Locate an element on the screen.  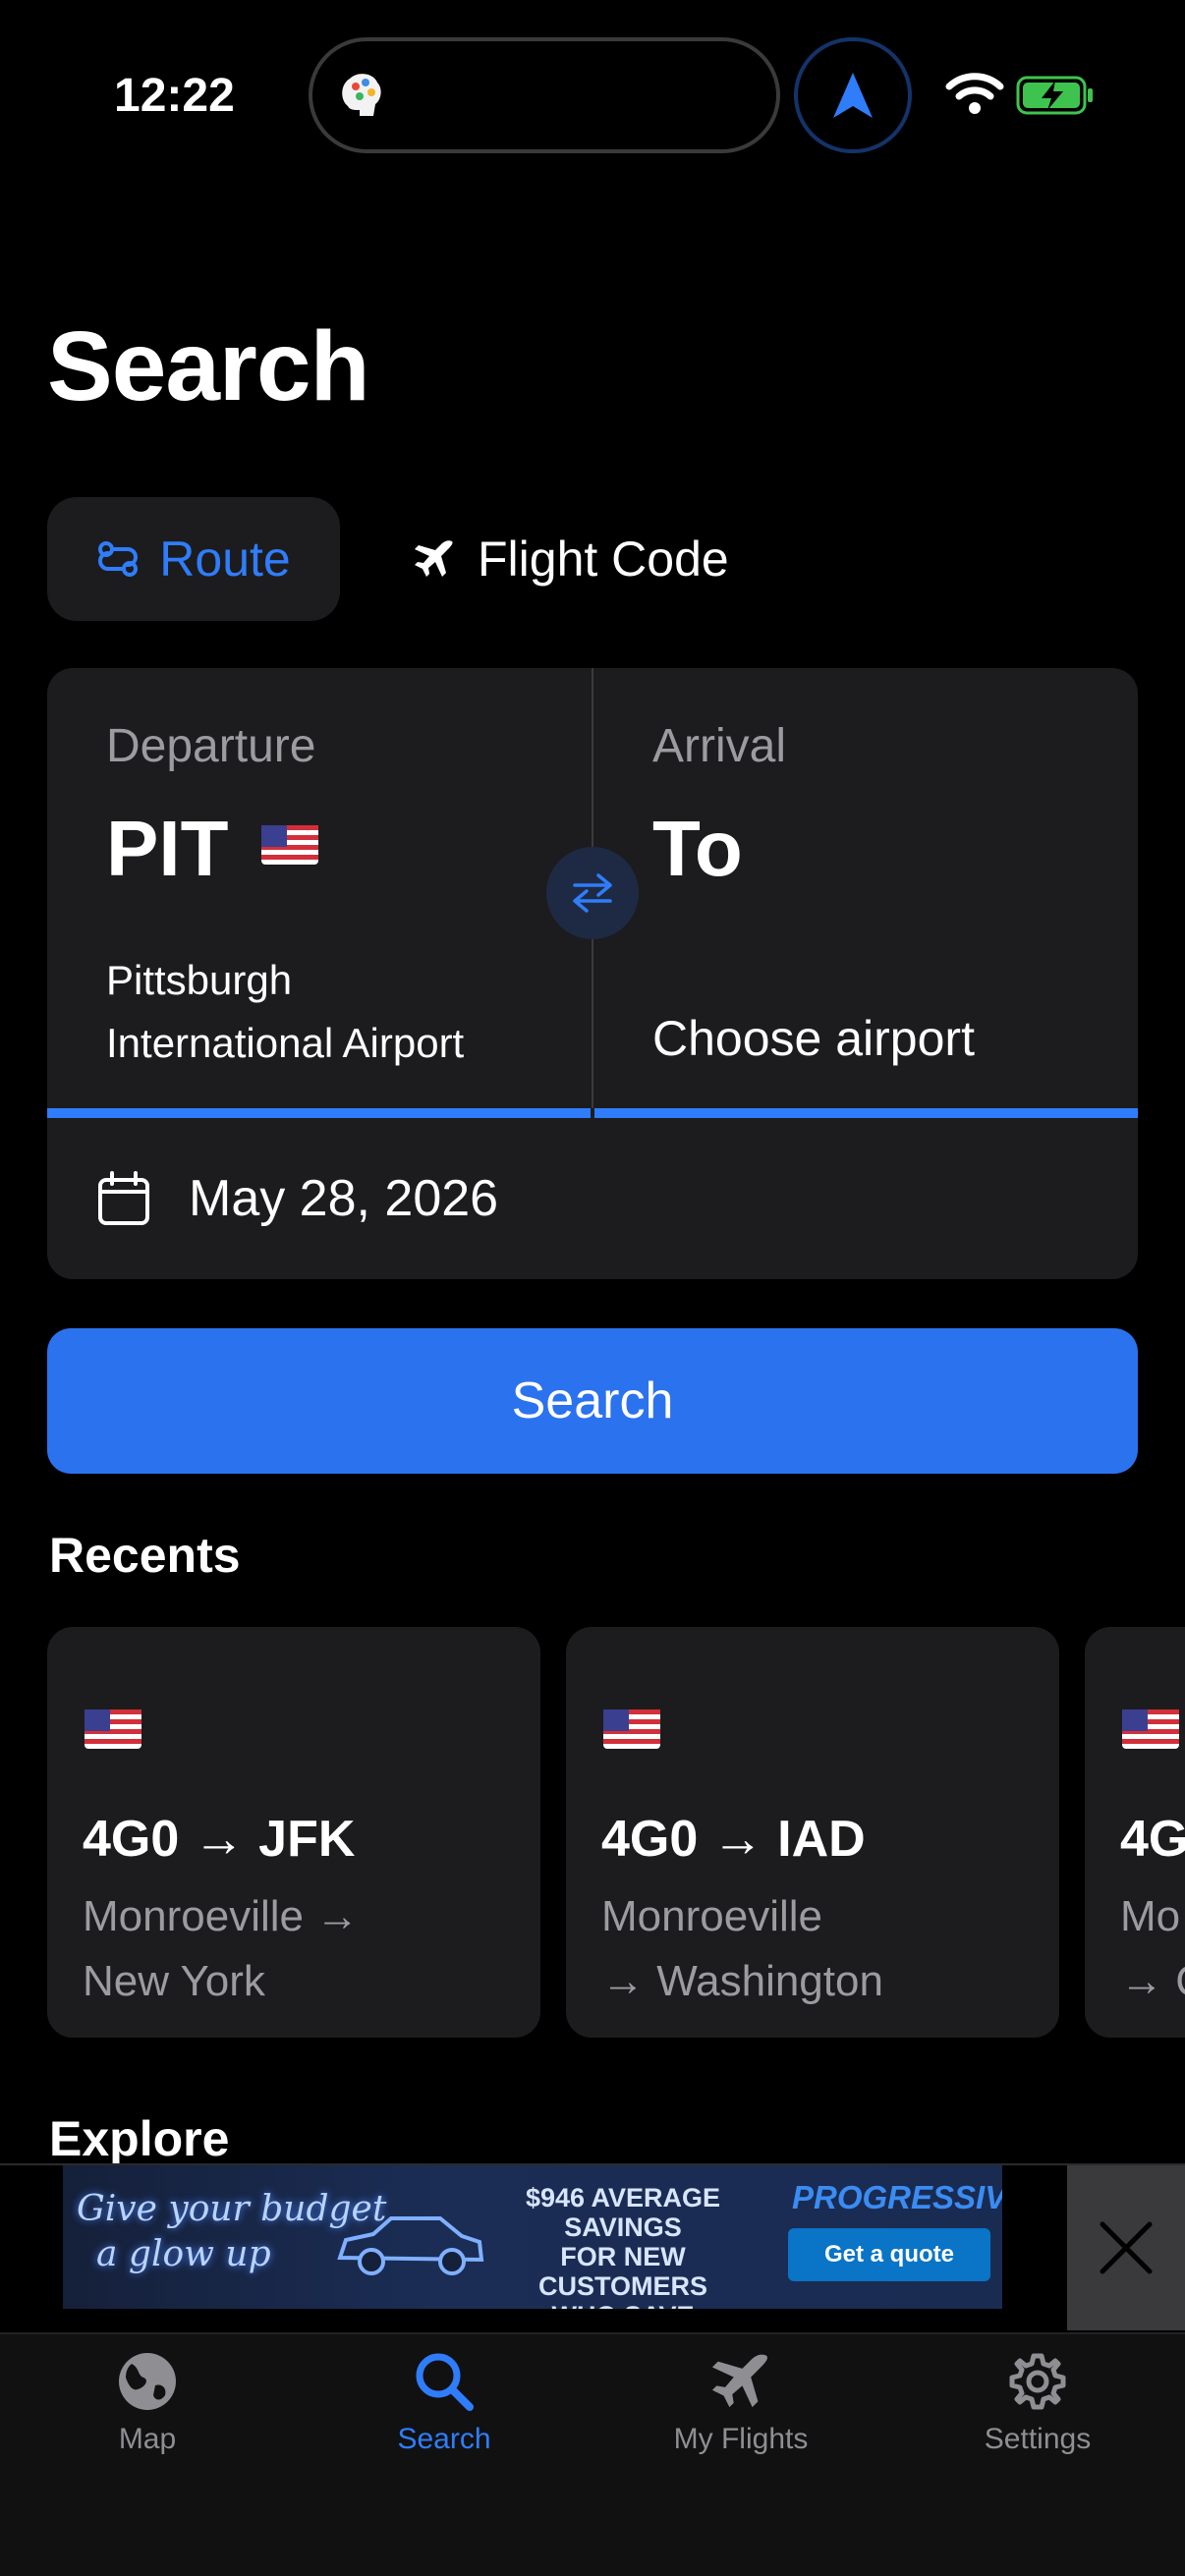
departure-label: Departure is located at coordinates (211, 746).